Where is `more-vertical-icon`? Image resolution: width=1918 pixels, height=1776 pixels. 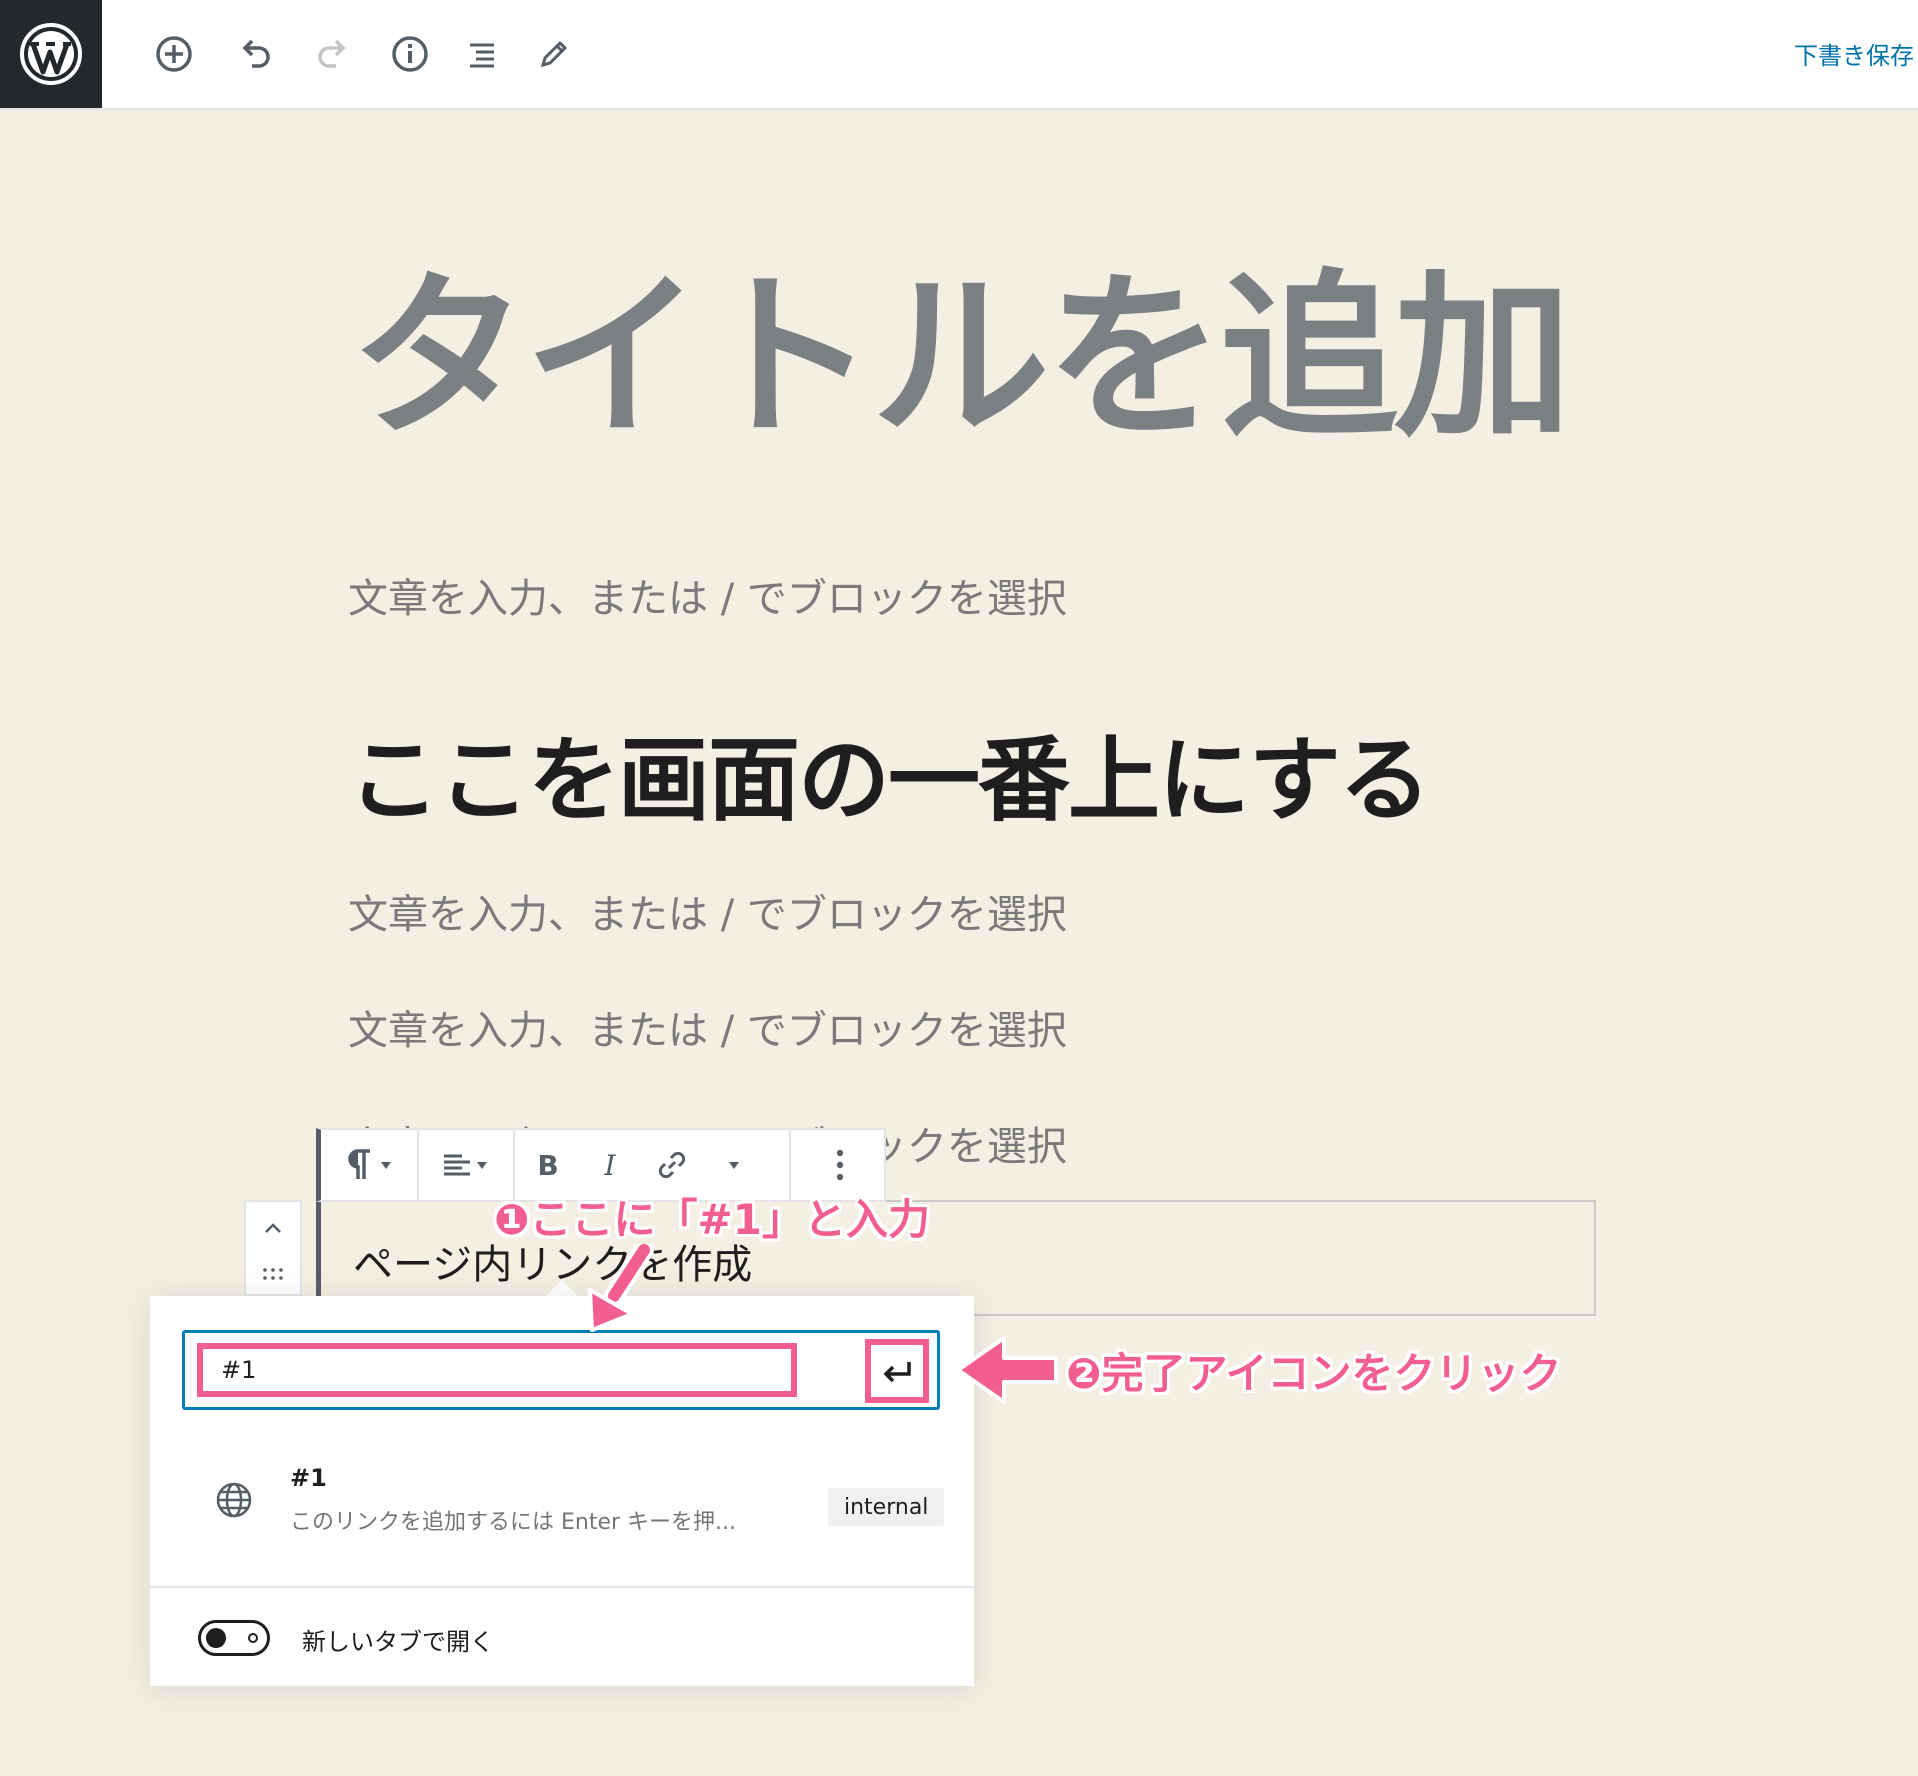
more-vertical-icon is located at coordinates (840, 1165).